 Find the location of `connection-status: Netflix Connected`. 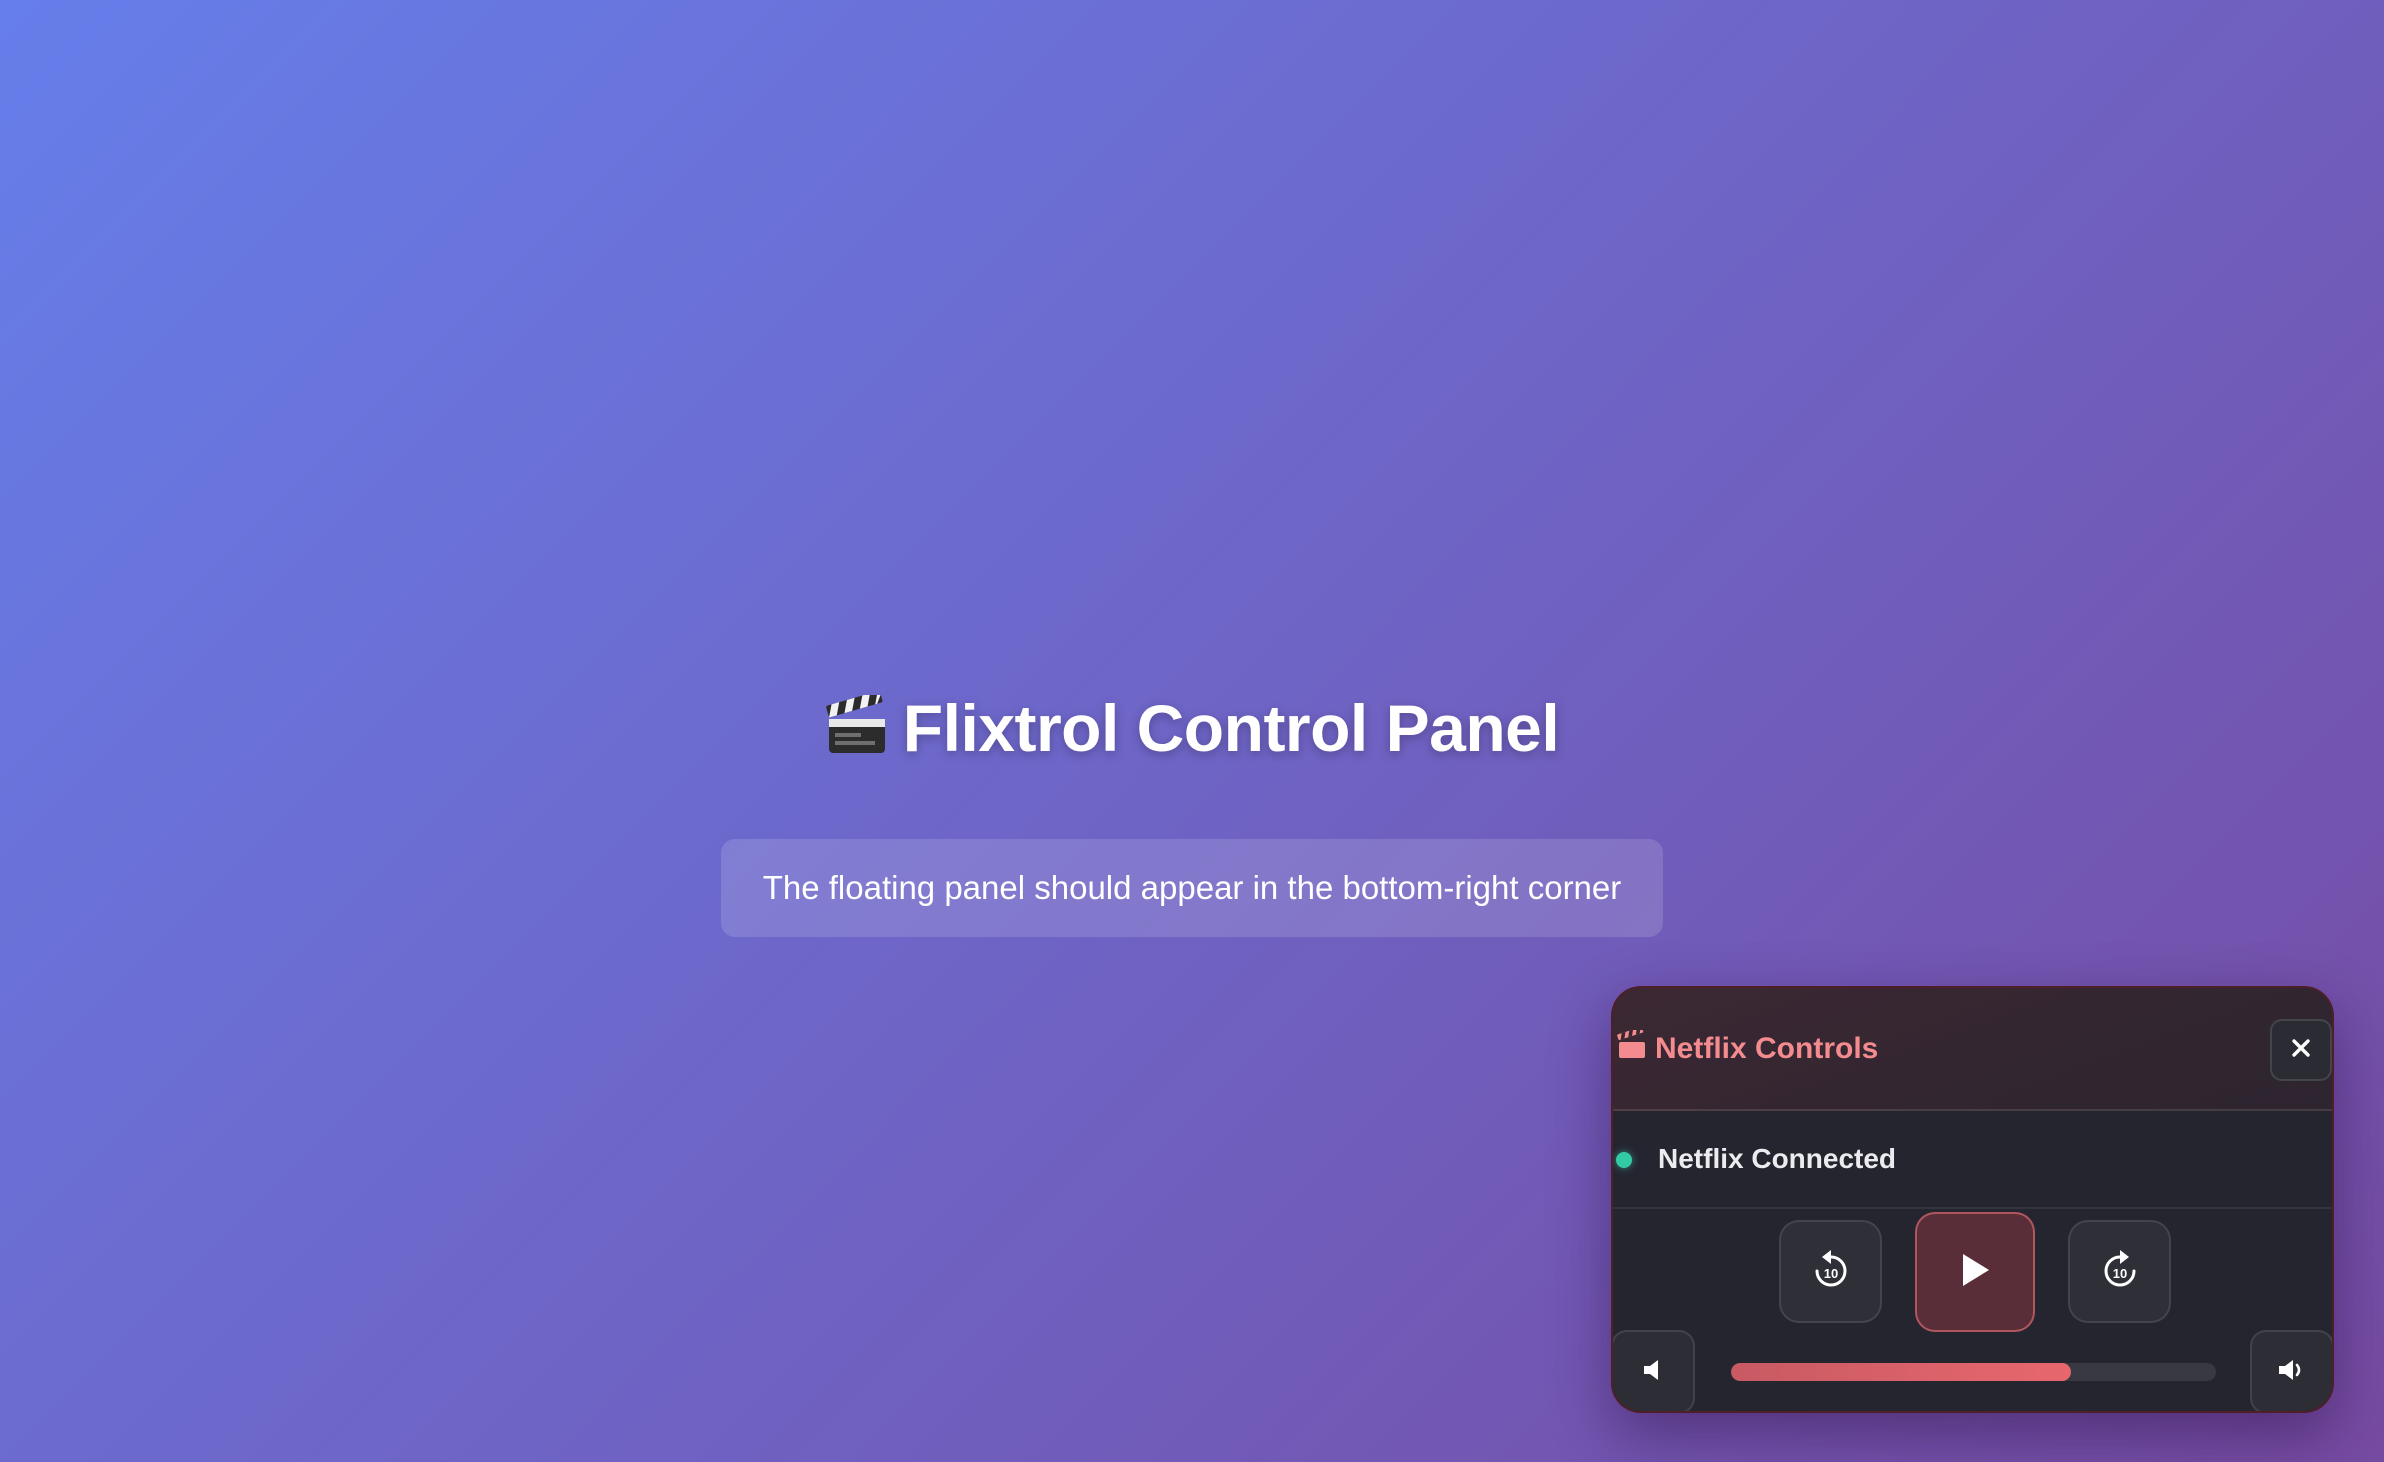

connection-status: Netflix Connected is located at coordinates (1972, 1159).